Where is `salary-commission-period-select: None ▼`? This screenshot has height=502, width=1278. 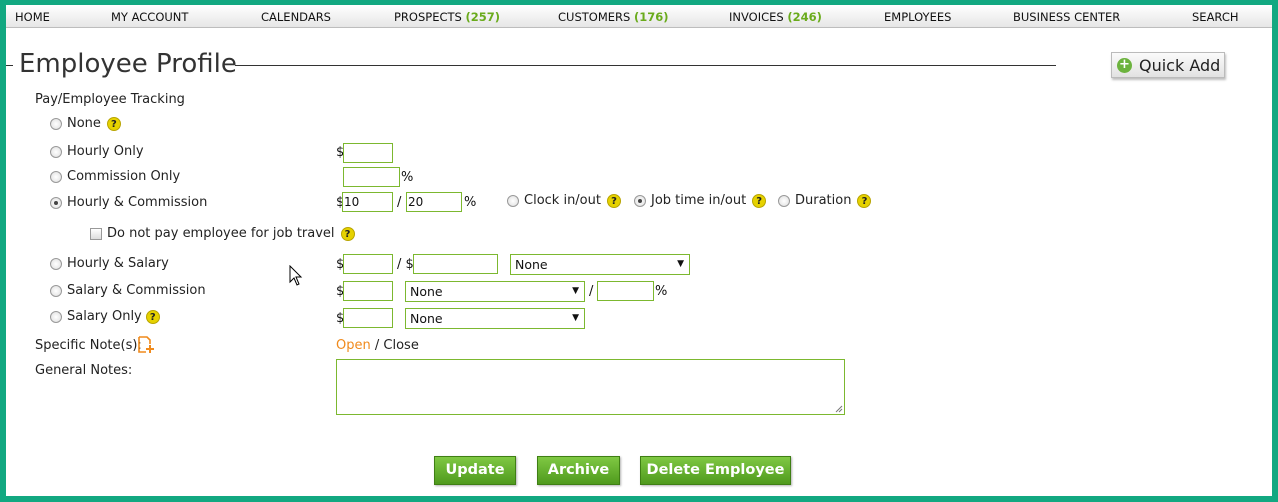
salary-commission-period-select: None ▼ is located at coordinates (495, 291).